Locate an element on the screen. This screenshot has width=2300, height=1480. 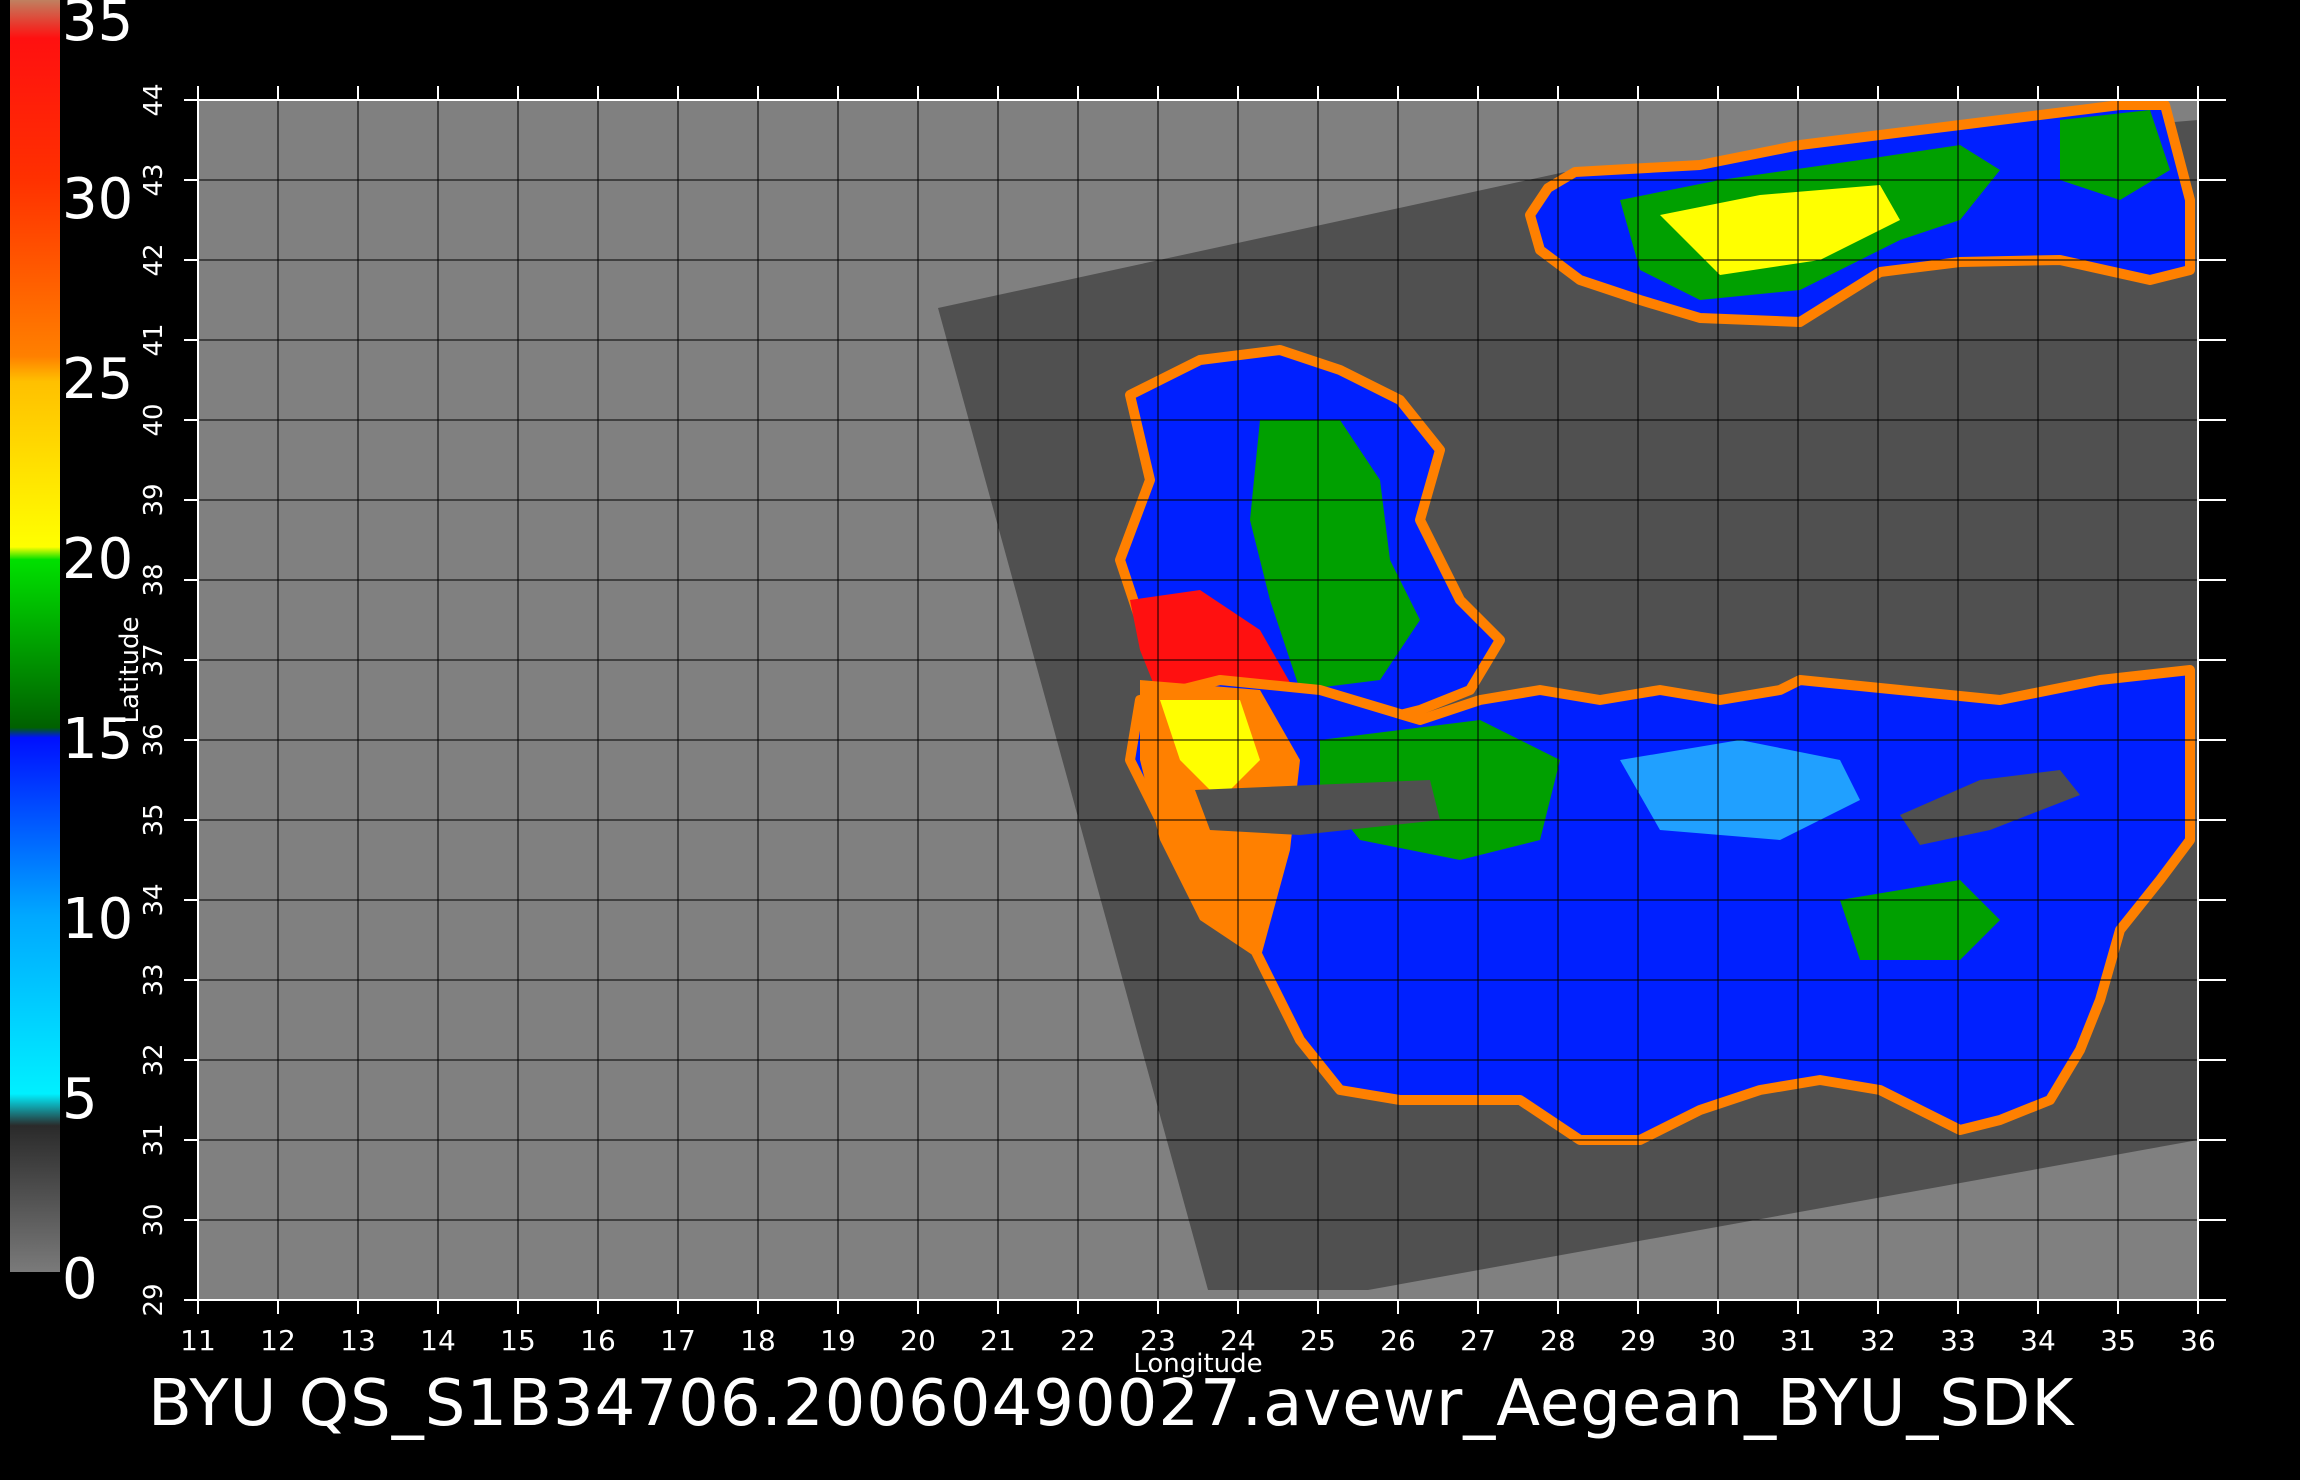
x-tick-label-13: 13 is located at coordinates (358, 1340).